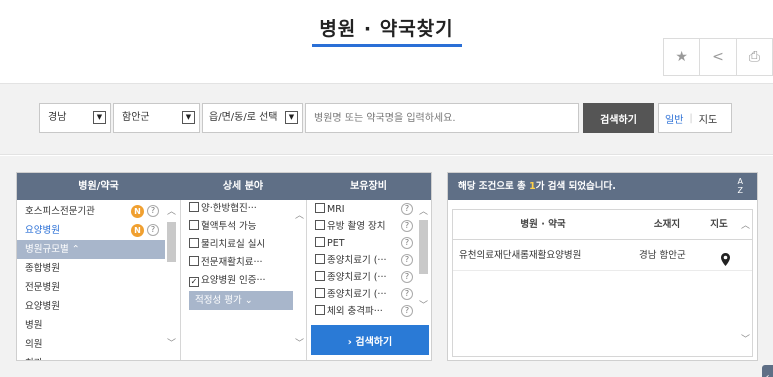  Describe the element at coordinates (241, 300) in the screenshot. I see `detail-group-header: 적정성 평가 ⌄` at that location.